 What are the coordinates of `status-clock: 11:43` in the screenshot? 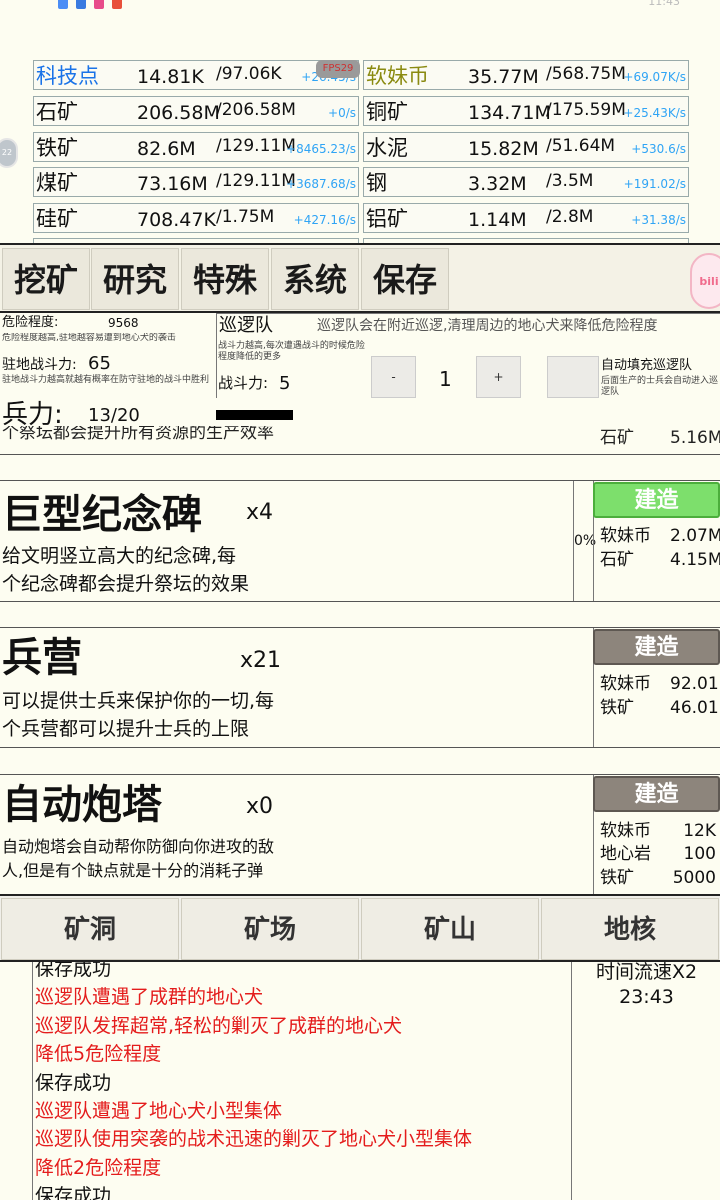 It's located at (664, 4).